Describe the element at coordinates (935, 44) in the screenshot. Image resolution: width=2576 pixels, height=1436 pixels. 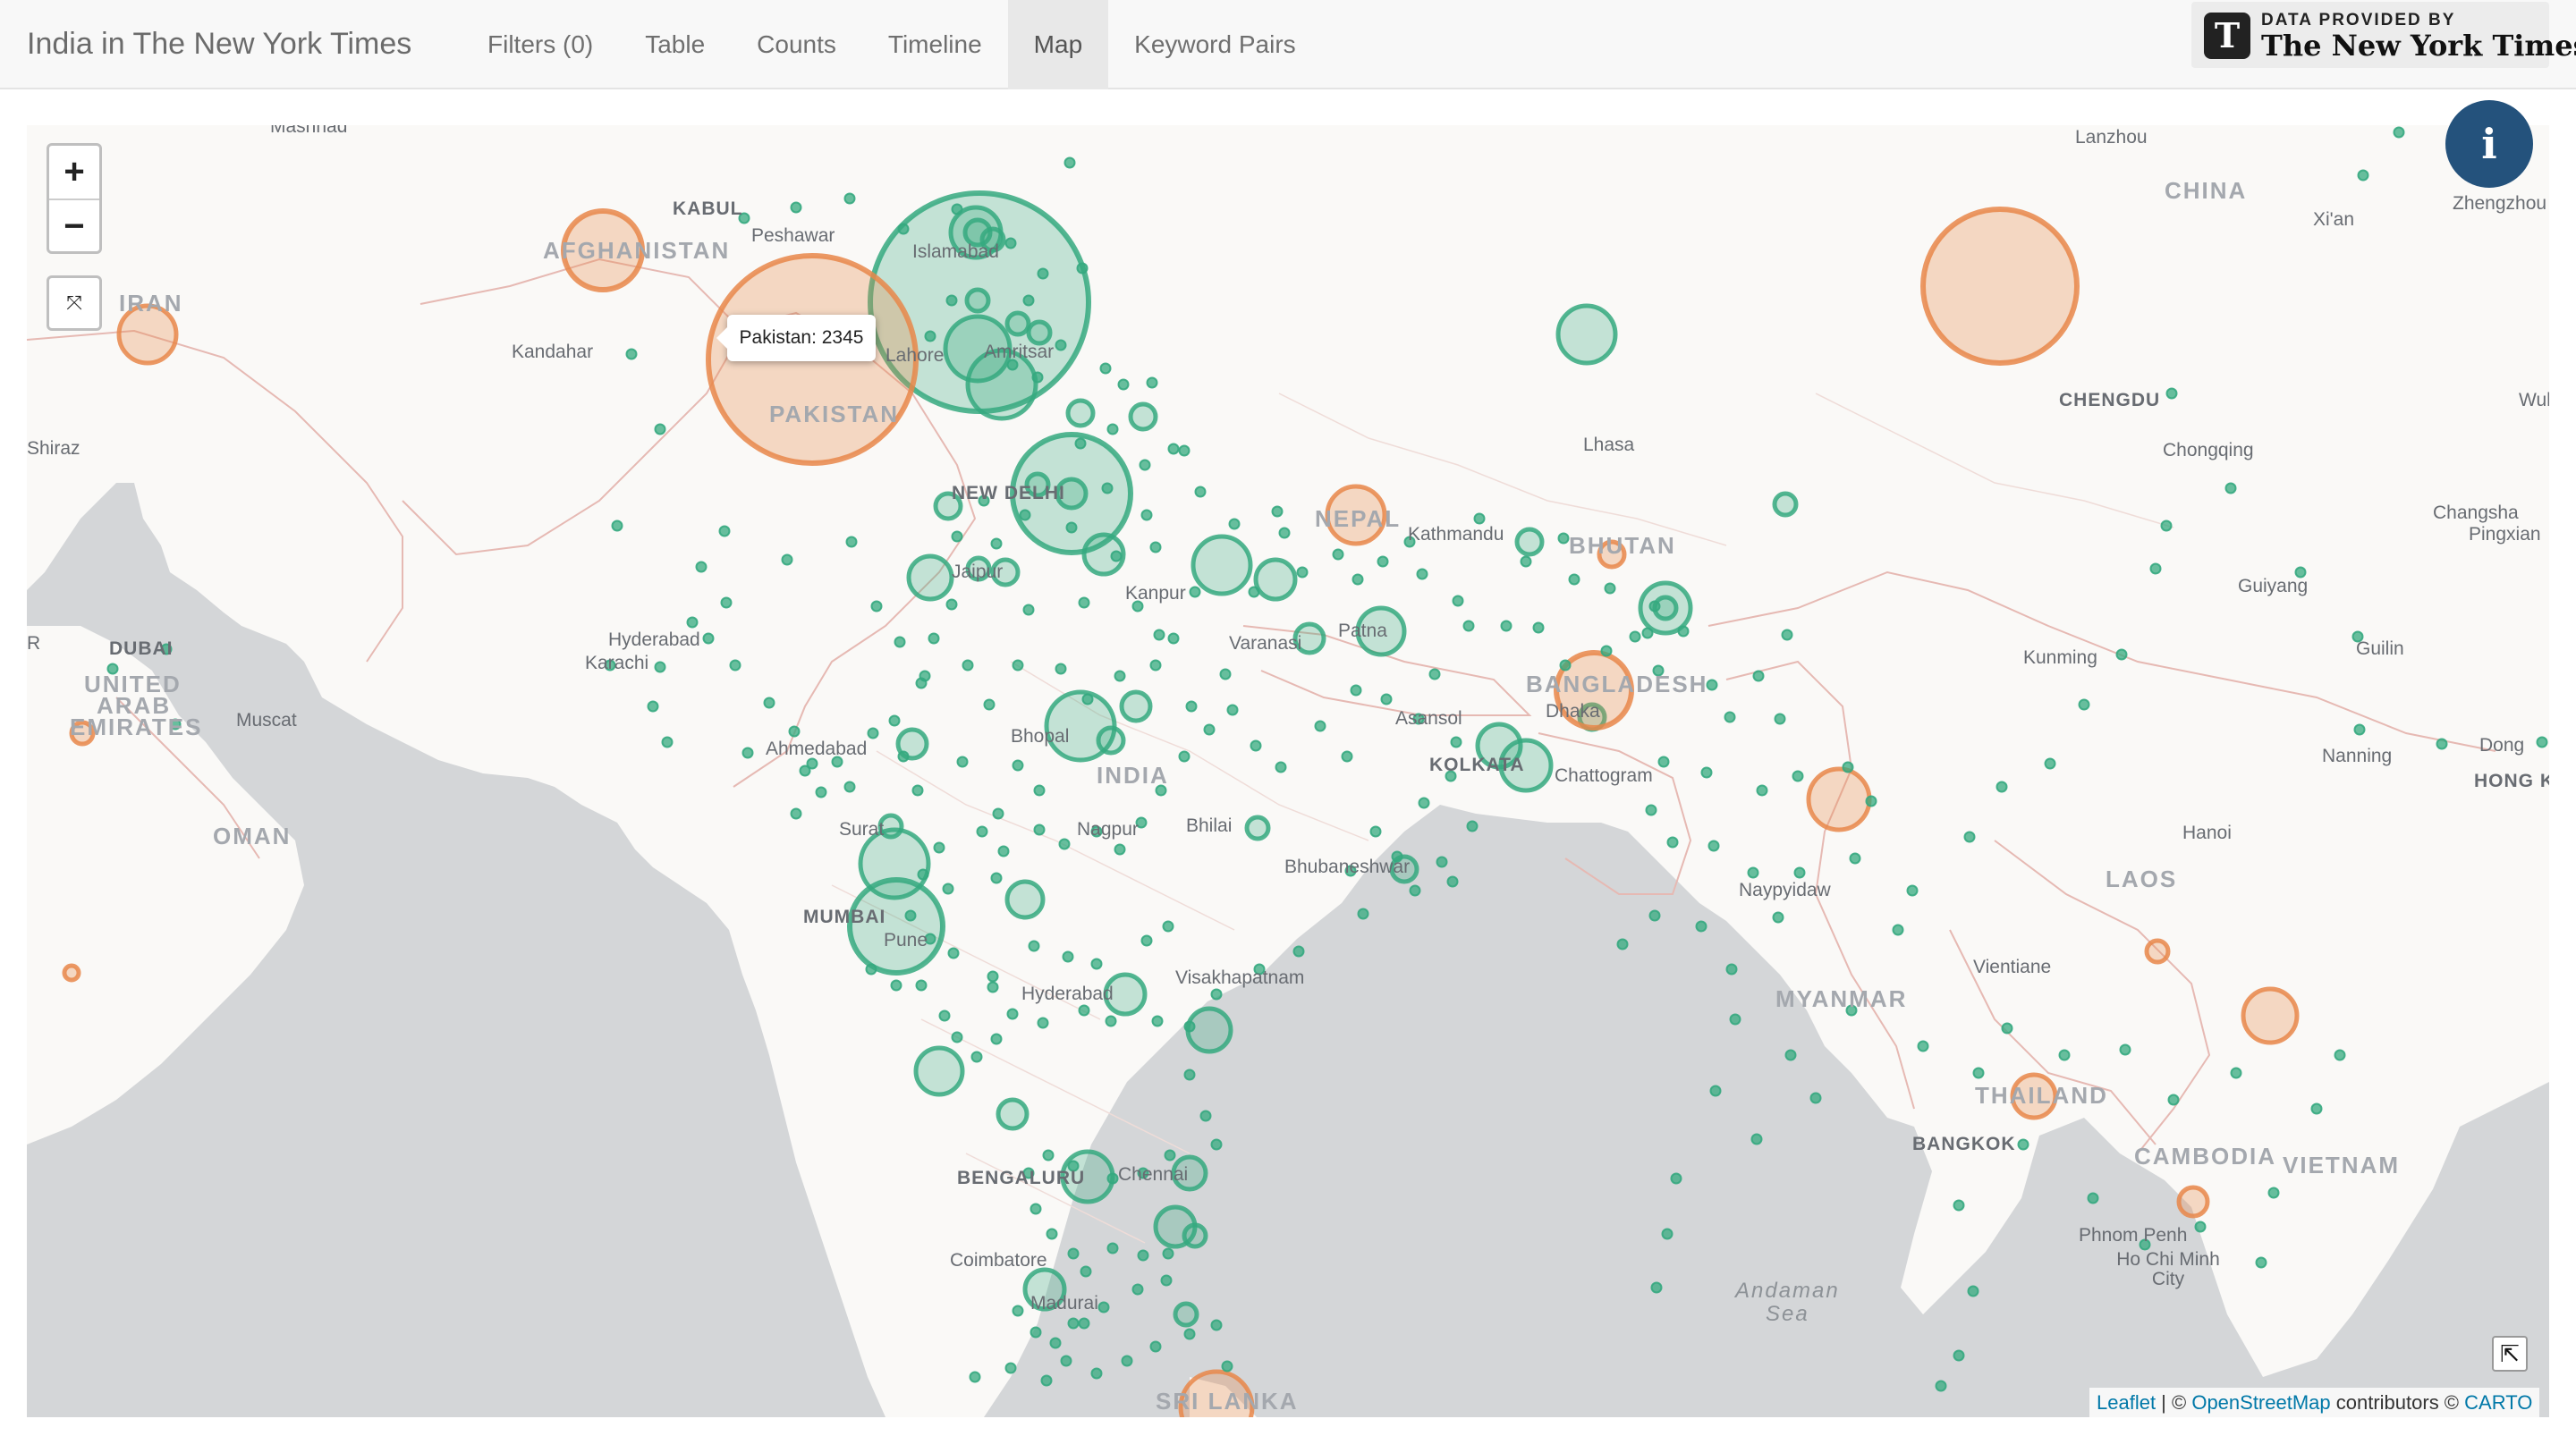
I see `tab-timeline: Timeline` at that location.